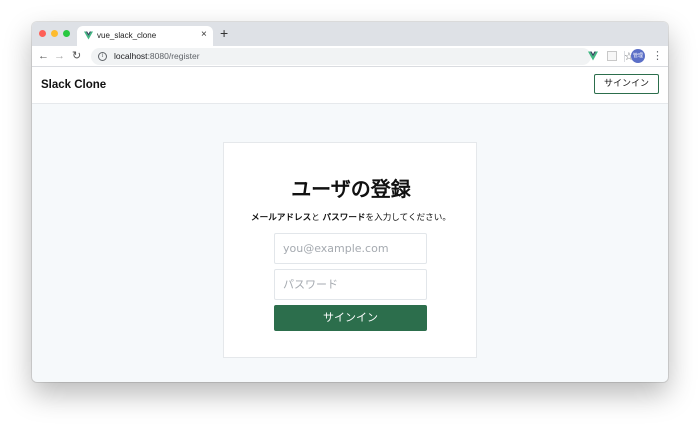 Image resolution: width=700 pixels, height=425 pixels. I want to click on instruction-email: メールアドレス, so click(281, 218).